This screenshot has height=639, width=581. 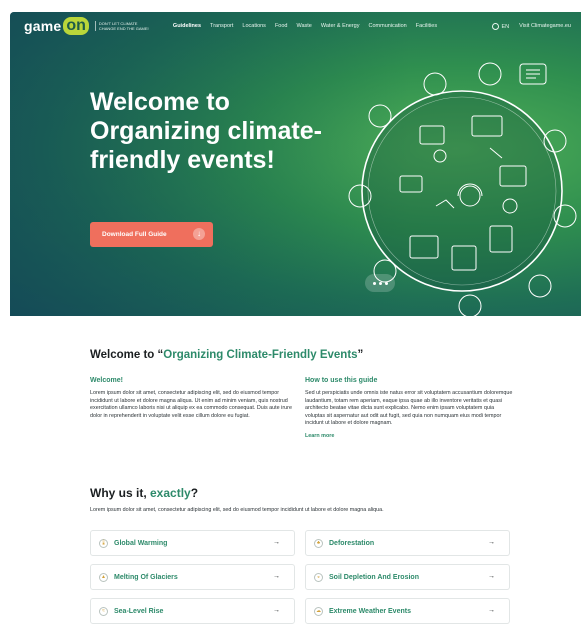 What do you see at coordinates (187, 26) in the screenshot?
I see `menu-item-guidelines: Guidelines` at bounding box center [187, 26].